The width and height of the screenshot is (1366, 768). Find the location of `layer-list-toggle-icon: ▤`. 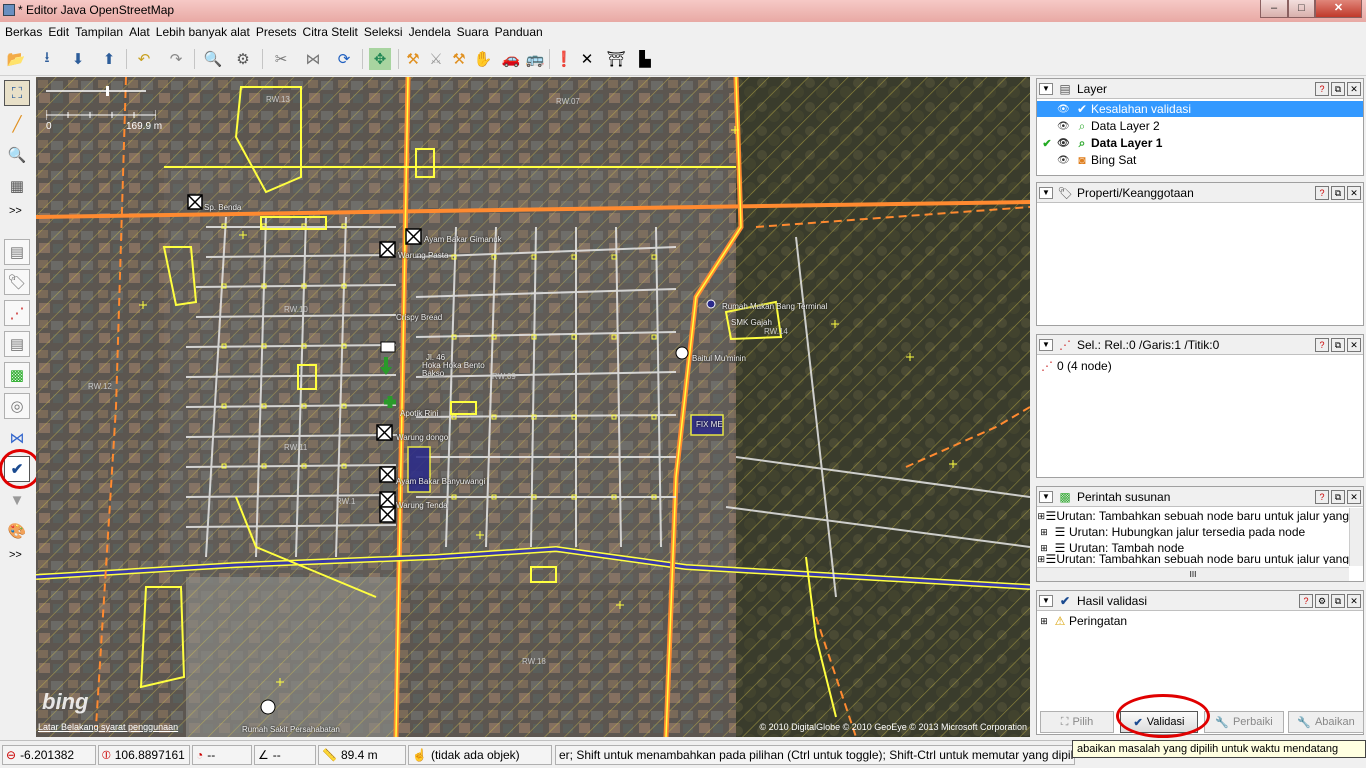

layer-list-toggle-icon: ▤ is located at coordinates (17, 252).